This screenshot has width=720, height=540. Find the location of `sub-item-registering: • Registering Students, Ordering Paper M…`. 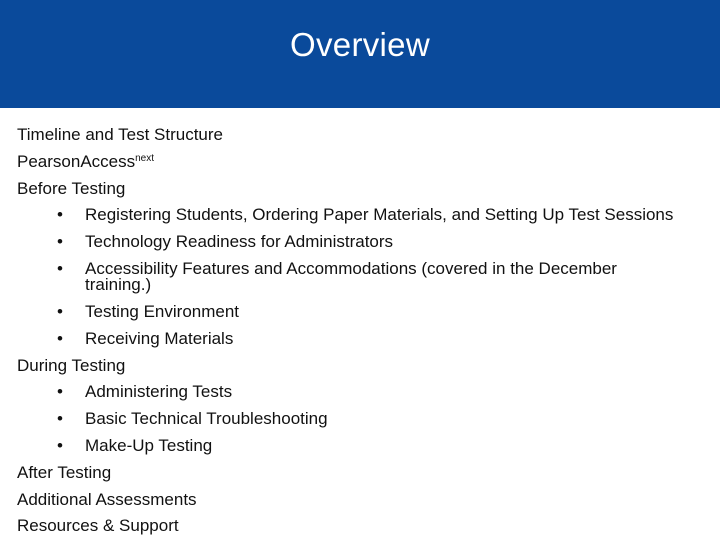

sub-item-registering: • Registering Students, Ordering Paper M… is located at coordinates (367, 215).